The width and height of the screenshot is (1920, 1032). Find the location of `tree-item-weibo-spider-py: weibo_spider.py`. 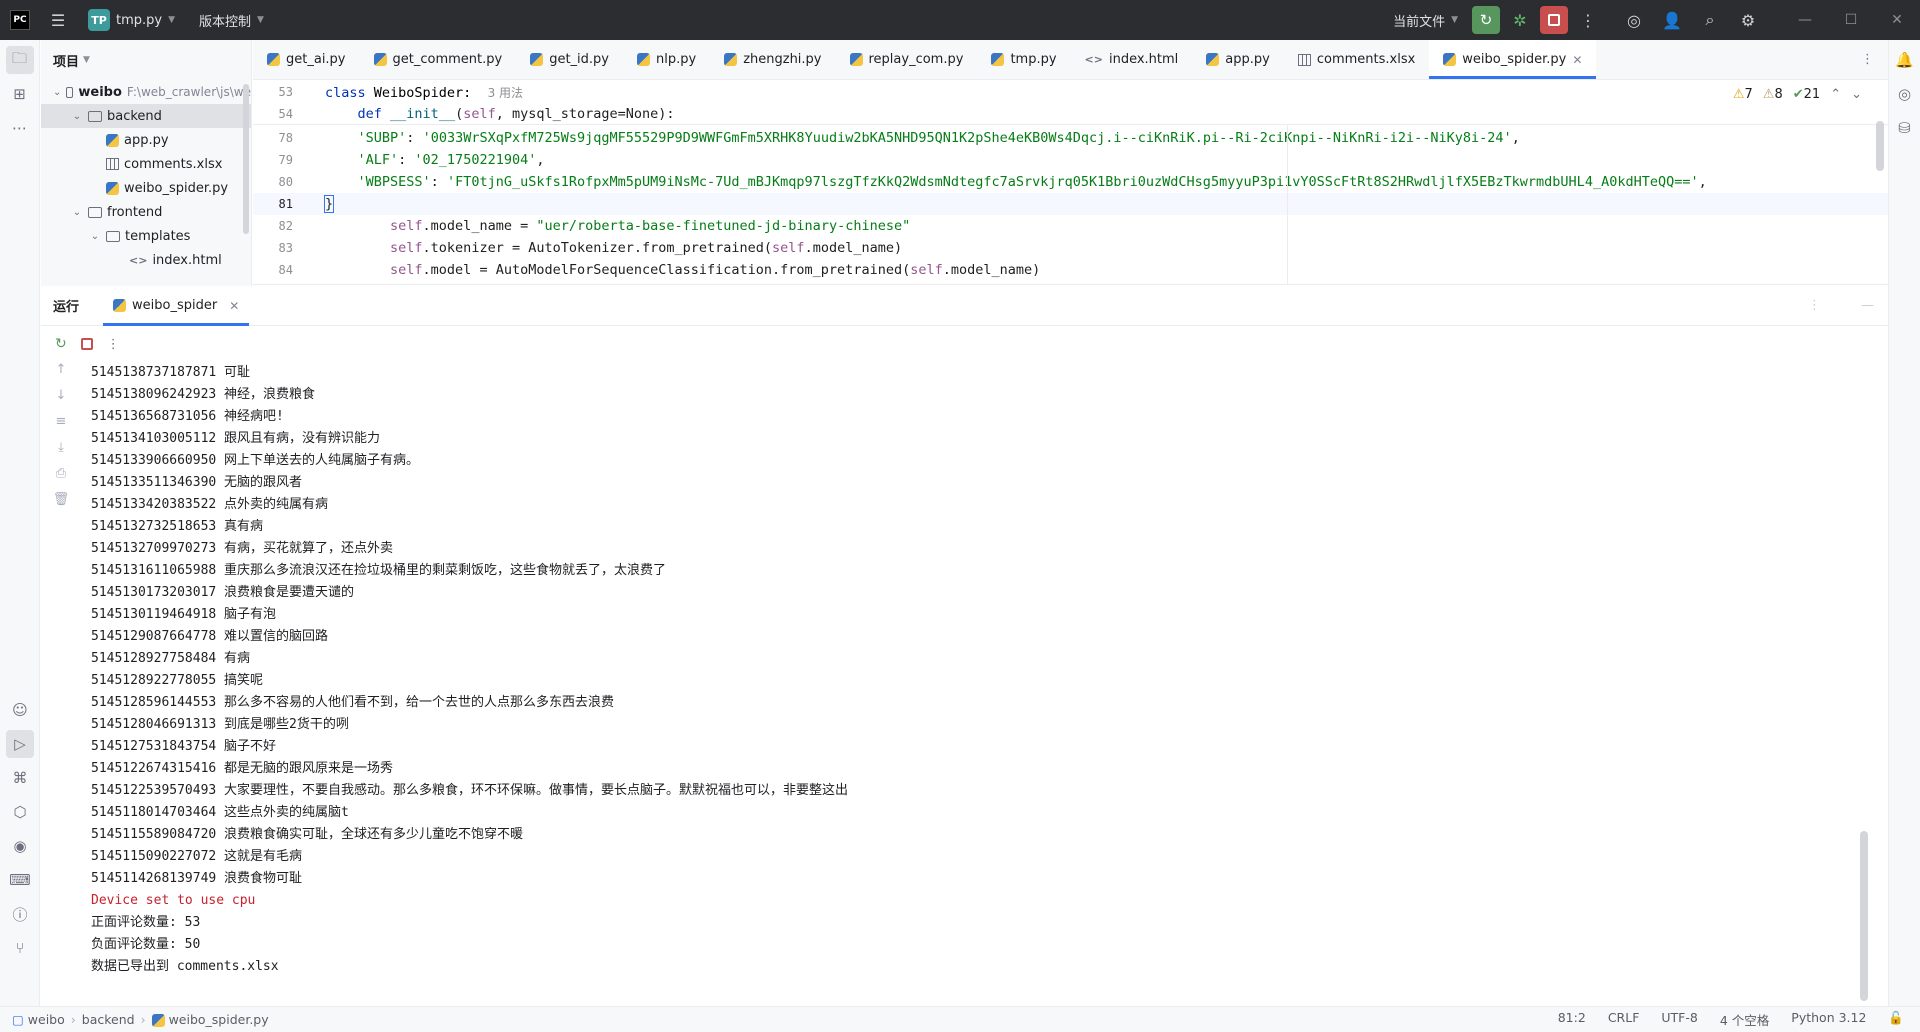

tree-item-weibo-spider-py: weibo_spider.py is located at coordinates (146, 188).